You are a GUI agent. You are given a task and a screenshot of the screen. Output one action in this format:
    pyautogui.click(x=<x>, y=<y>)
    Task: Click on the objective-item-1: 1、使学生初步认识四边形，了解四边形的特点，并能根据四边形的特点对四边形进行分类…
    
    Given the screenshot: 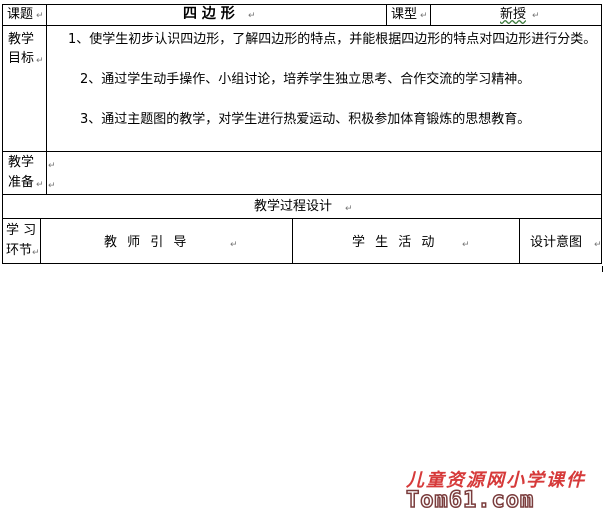 What is the action you would take?
    pyautogui.click(x=332, y=39)
    